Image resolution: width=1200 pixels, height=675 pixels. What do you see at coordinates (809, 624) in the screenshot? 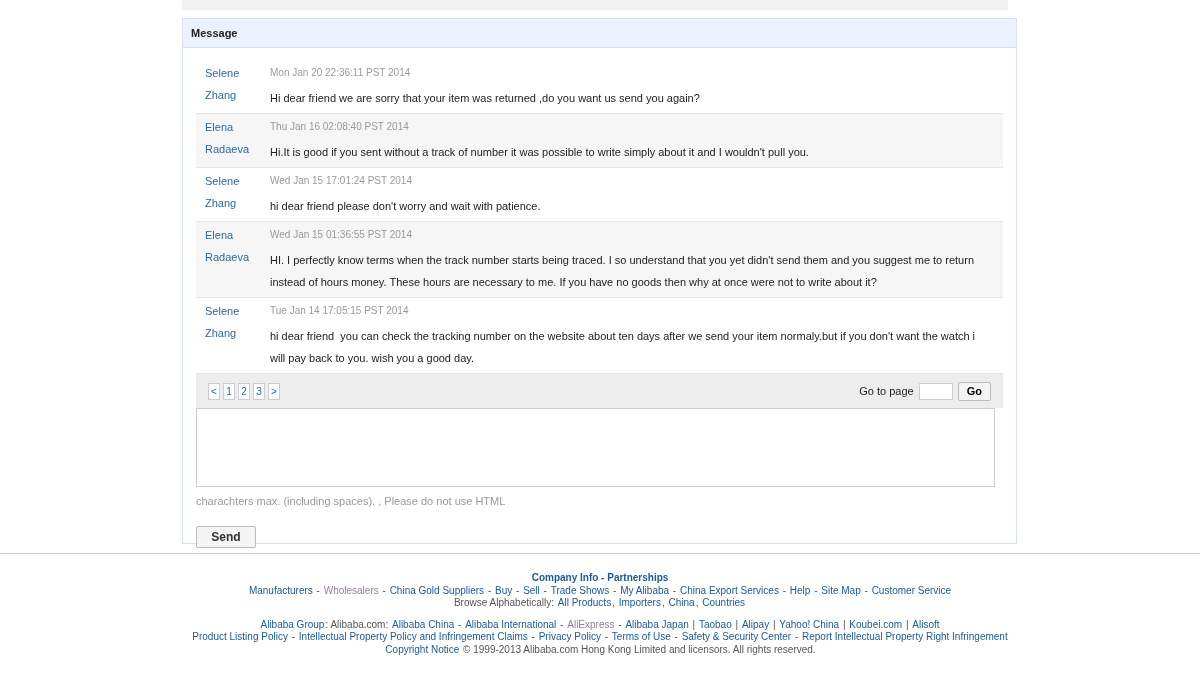
I see `footer-link: Yahoo! China` at bounding box center [809, 624].